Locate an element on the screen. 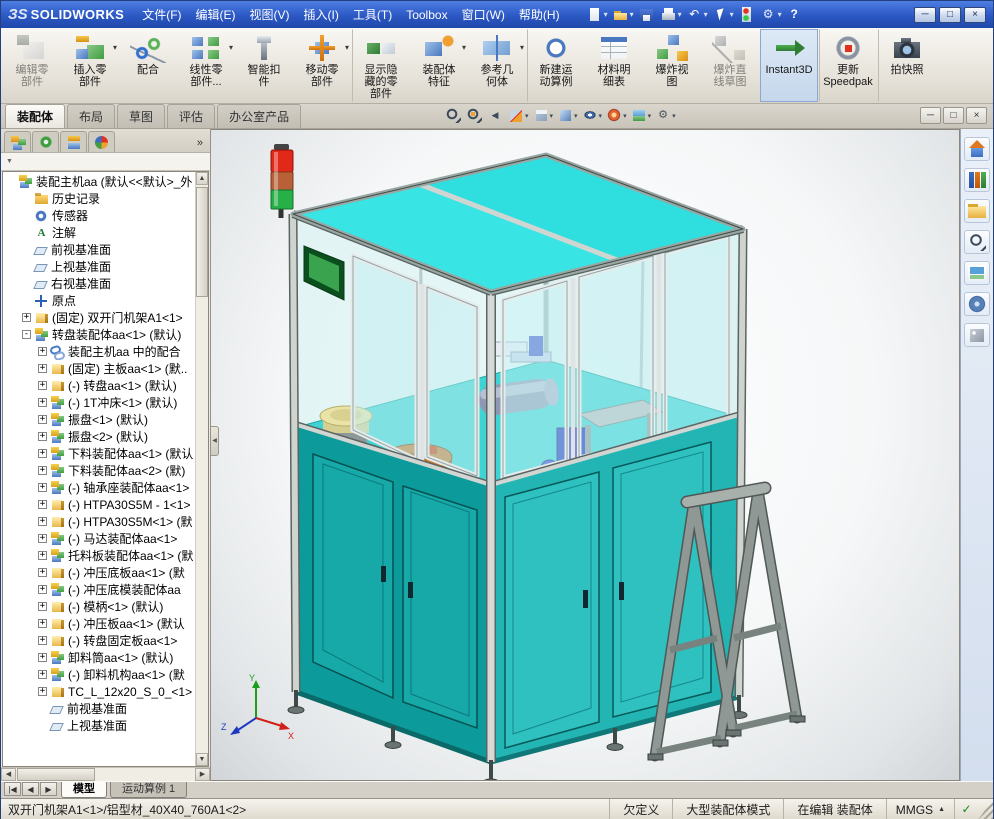 The width and height of the screenshot is (994, 819). minimize-button: ─ is located at coordinates (925, 14).